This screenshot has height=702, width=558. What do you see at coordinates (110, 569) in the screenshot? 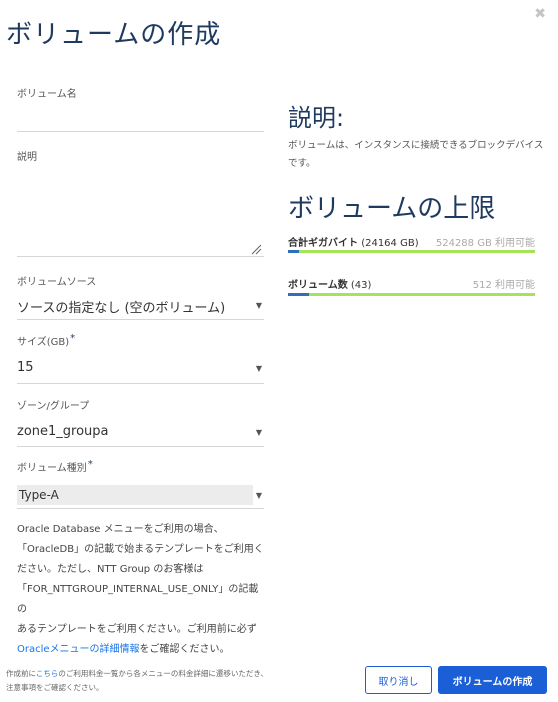
I see `note-line: ださい。ただし、NTT Group のお客様は` at bounding box center [110, 569].